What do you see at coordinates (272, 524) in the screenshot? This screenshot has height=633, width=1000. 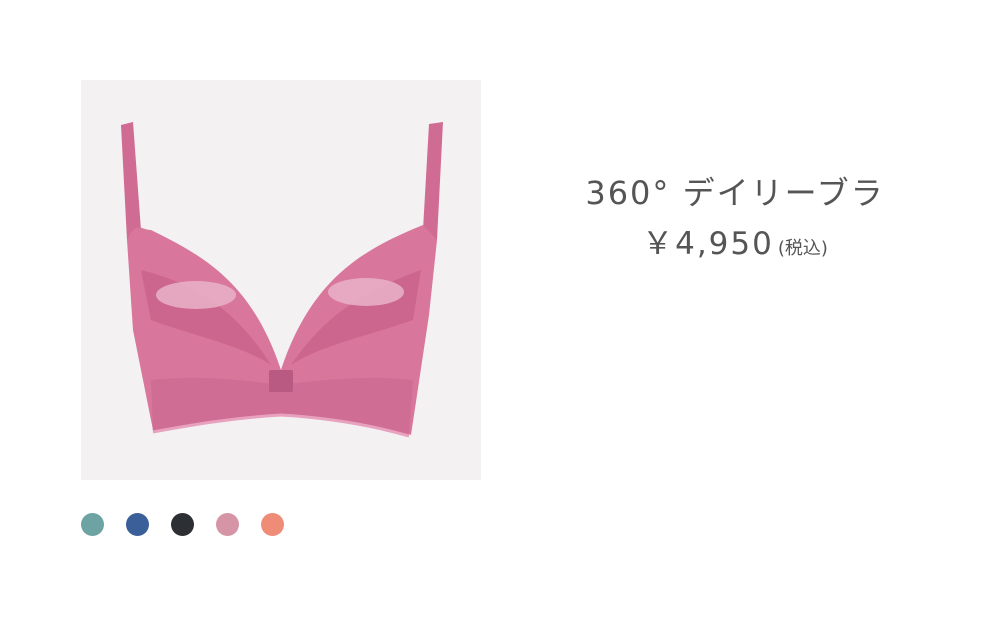 I see `color-swatch-coral` at bounding box center [272, 524].